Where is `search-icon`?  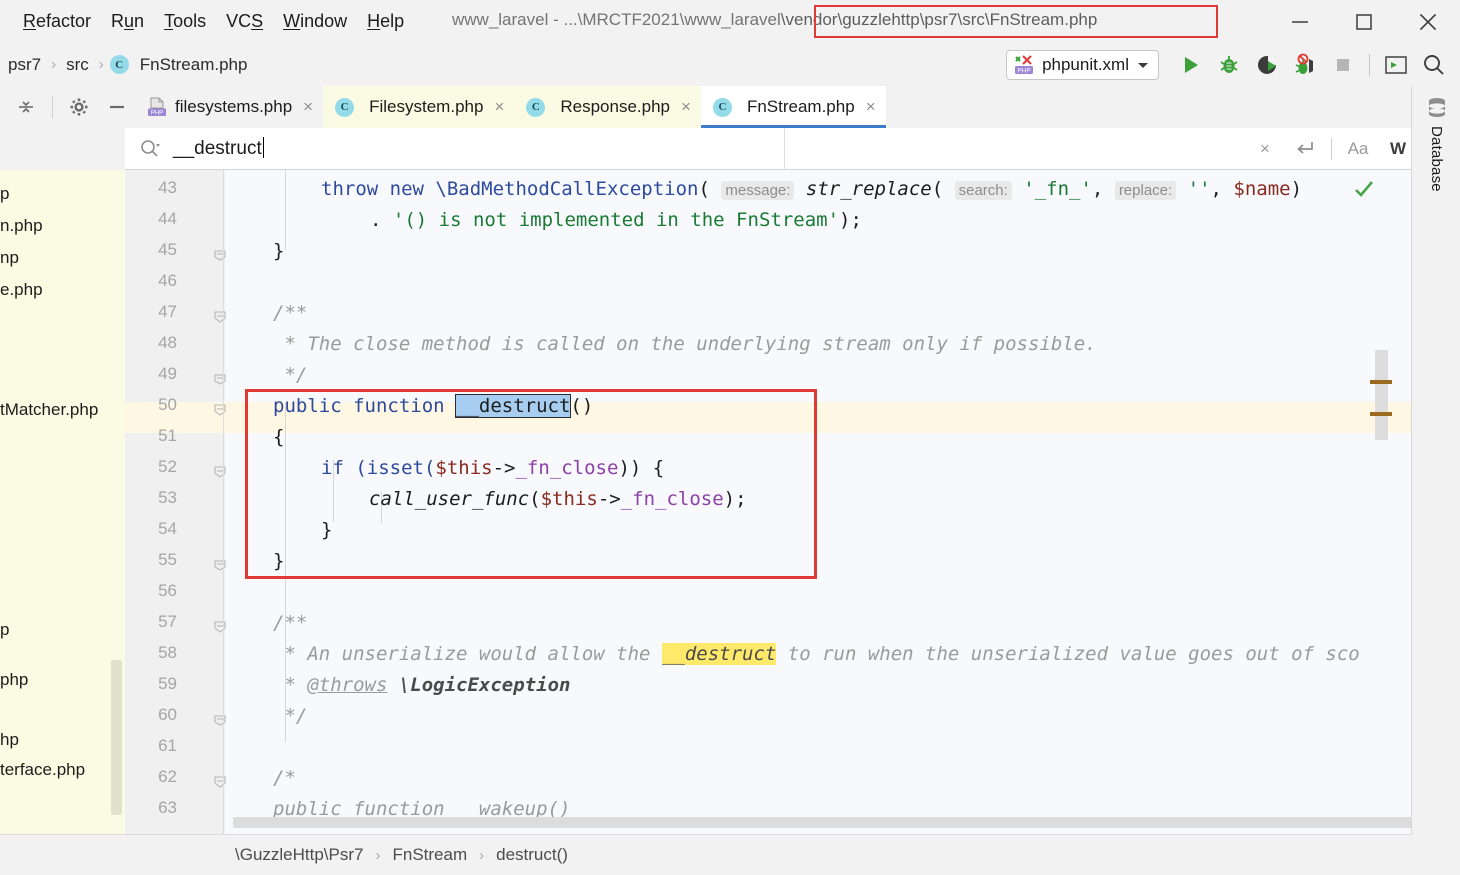
search-icon is located at coordinates (1434, 64).